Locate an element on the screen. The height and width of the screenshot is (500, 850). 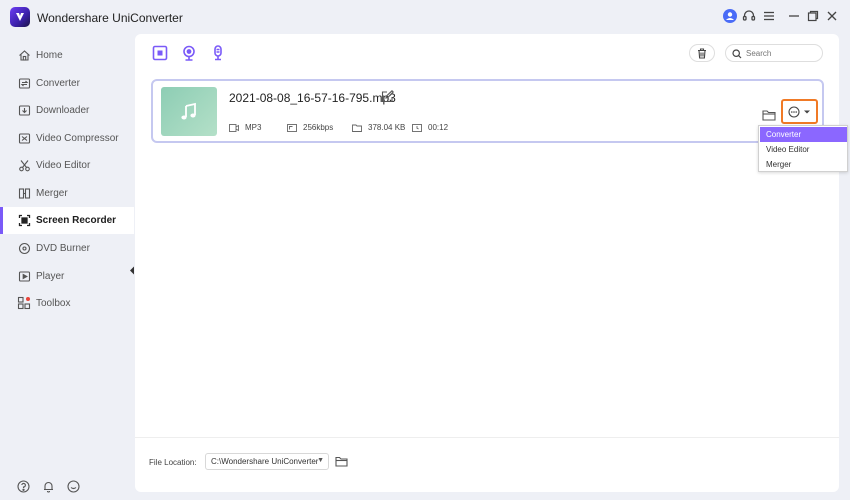
file-duration-value: 00:12 is located at coordinates (438, 127).